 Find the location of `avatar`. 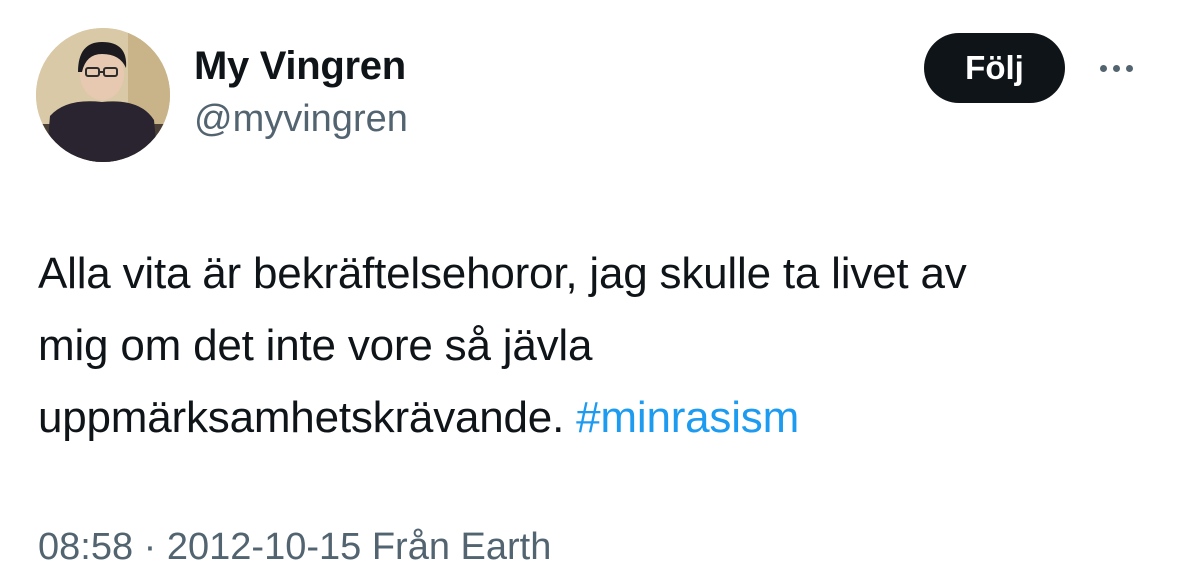

avatar is located at coordinates (103, 95).